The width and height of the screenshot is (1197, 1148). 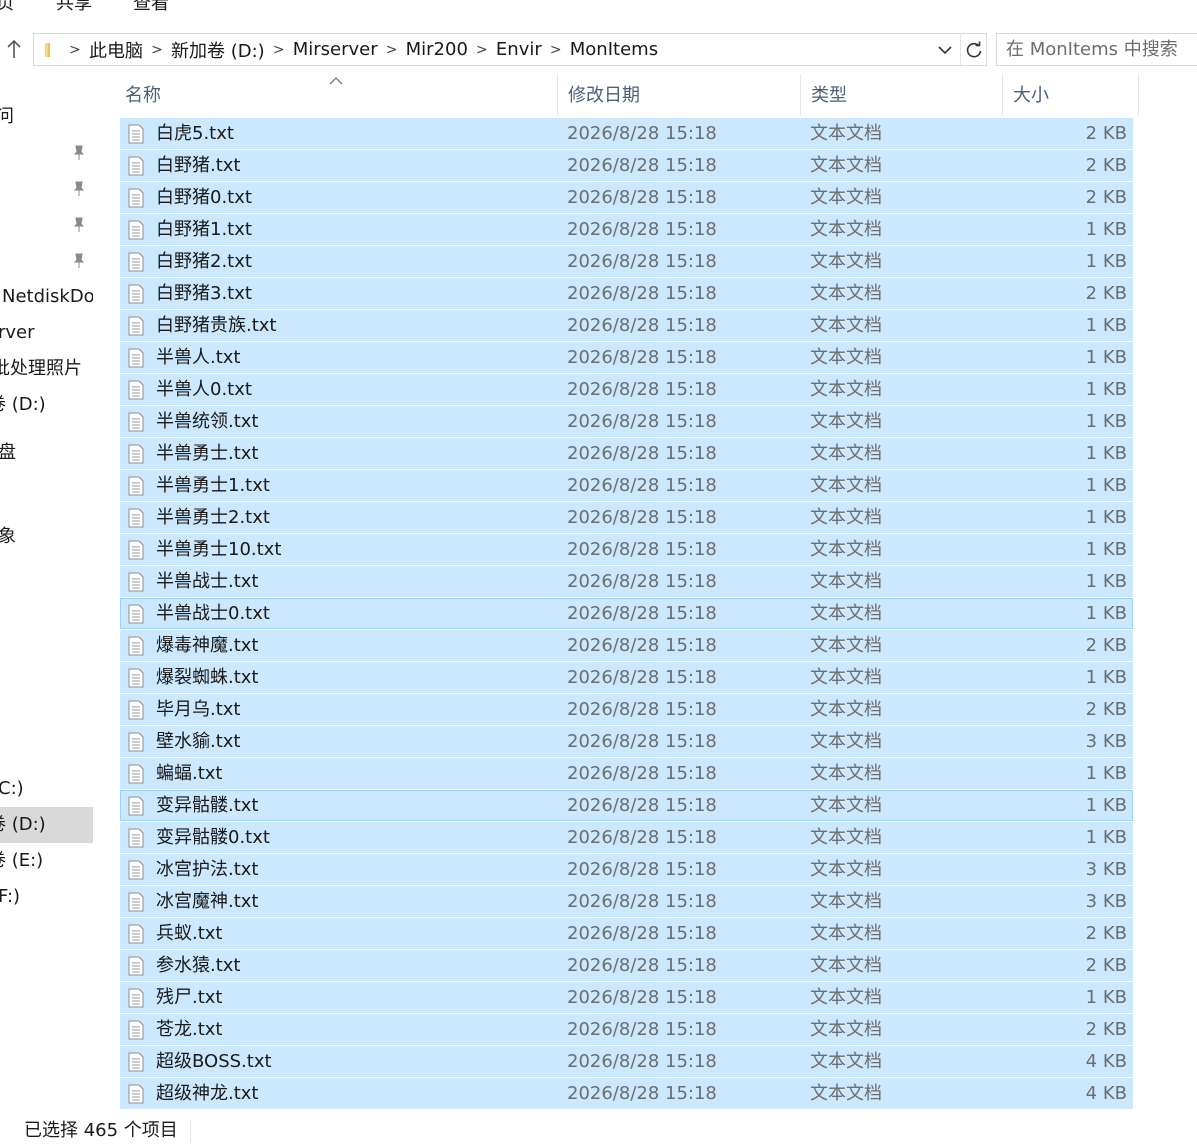 I want to click on file-row: 半兽勇士.txt 2026/8/28 15:18 文本文档 1 KB, so click(x=626, y=454).